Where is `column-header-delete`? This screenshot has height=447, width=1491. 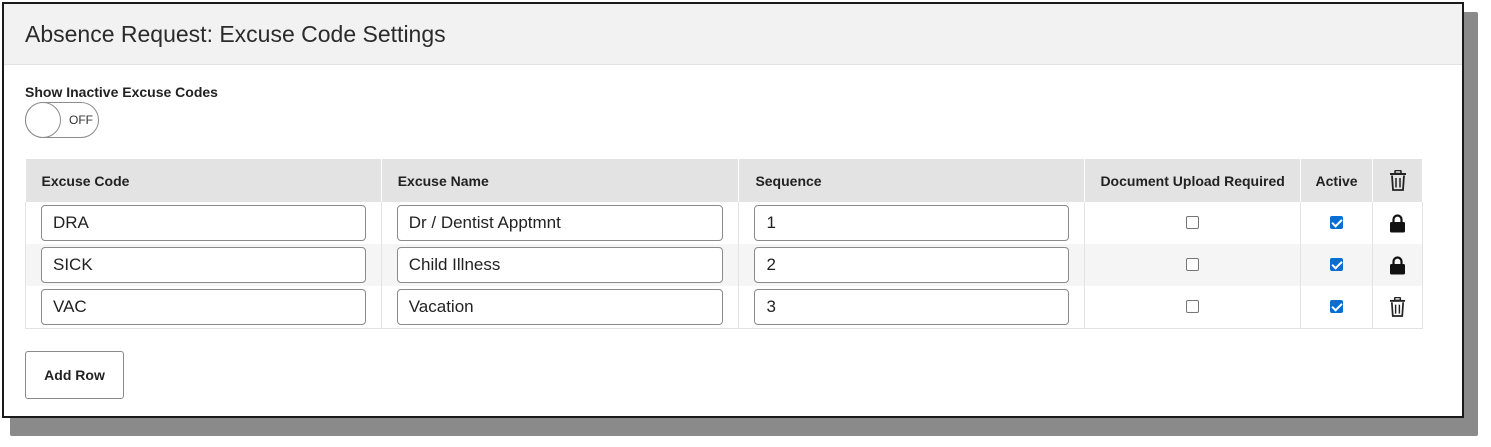
column-header-delete is located at coordinates (1397, 180).